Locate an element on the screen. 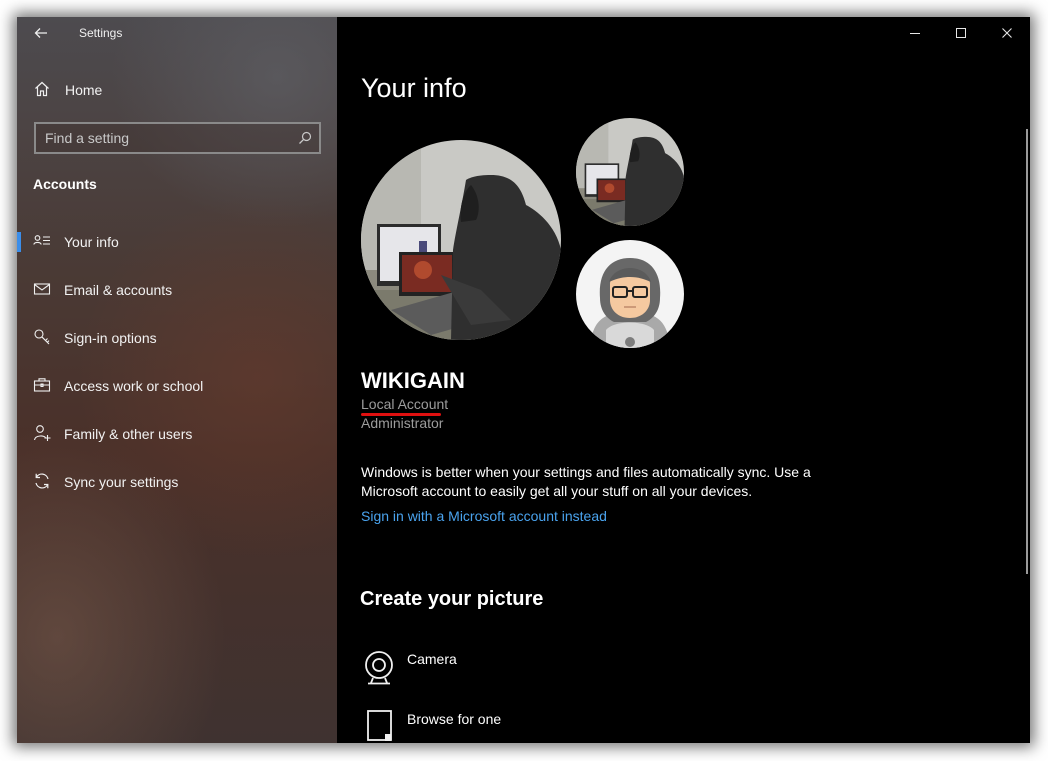  section-heading: Accounts is located at coordinates (65, 184).